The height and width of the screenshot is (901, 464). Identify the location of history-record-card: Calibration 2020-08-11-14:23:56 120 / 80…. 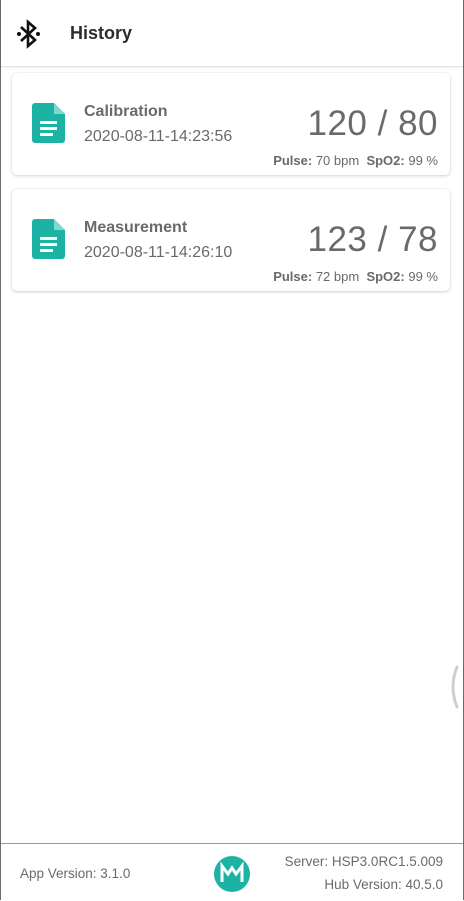
(231, 124).